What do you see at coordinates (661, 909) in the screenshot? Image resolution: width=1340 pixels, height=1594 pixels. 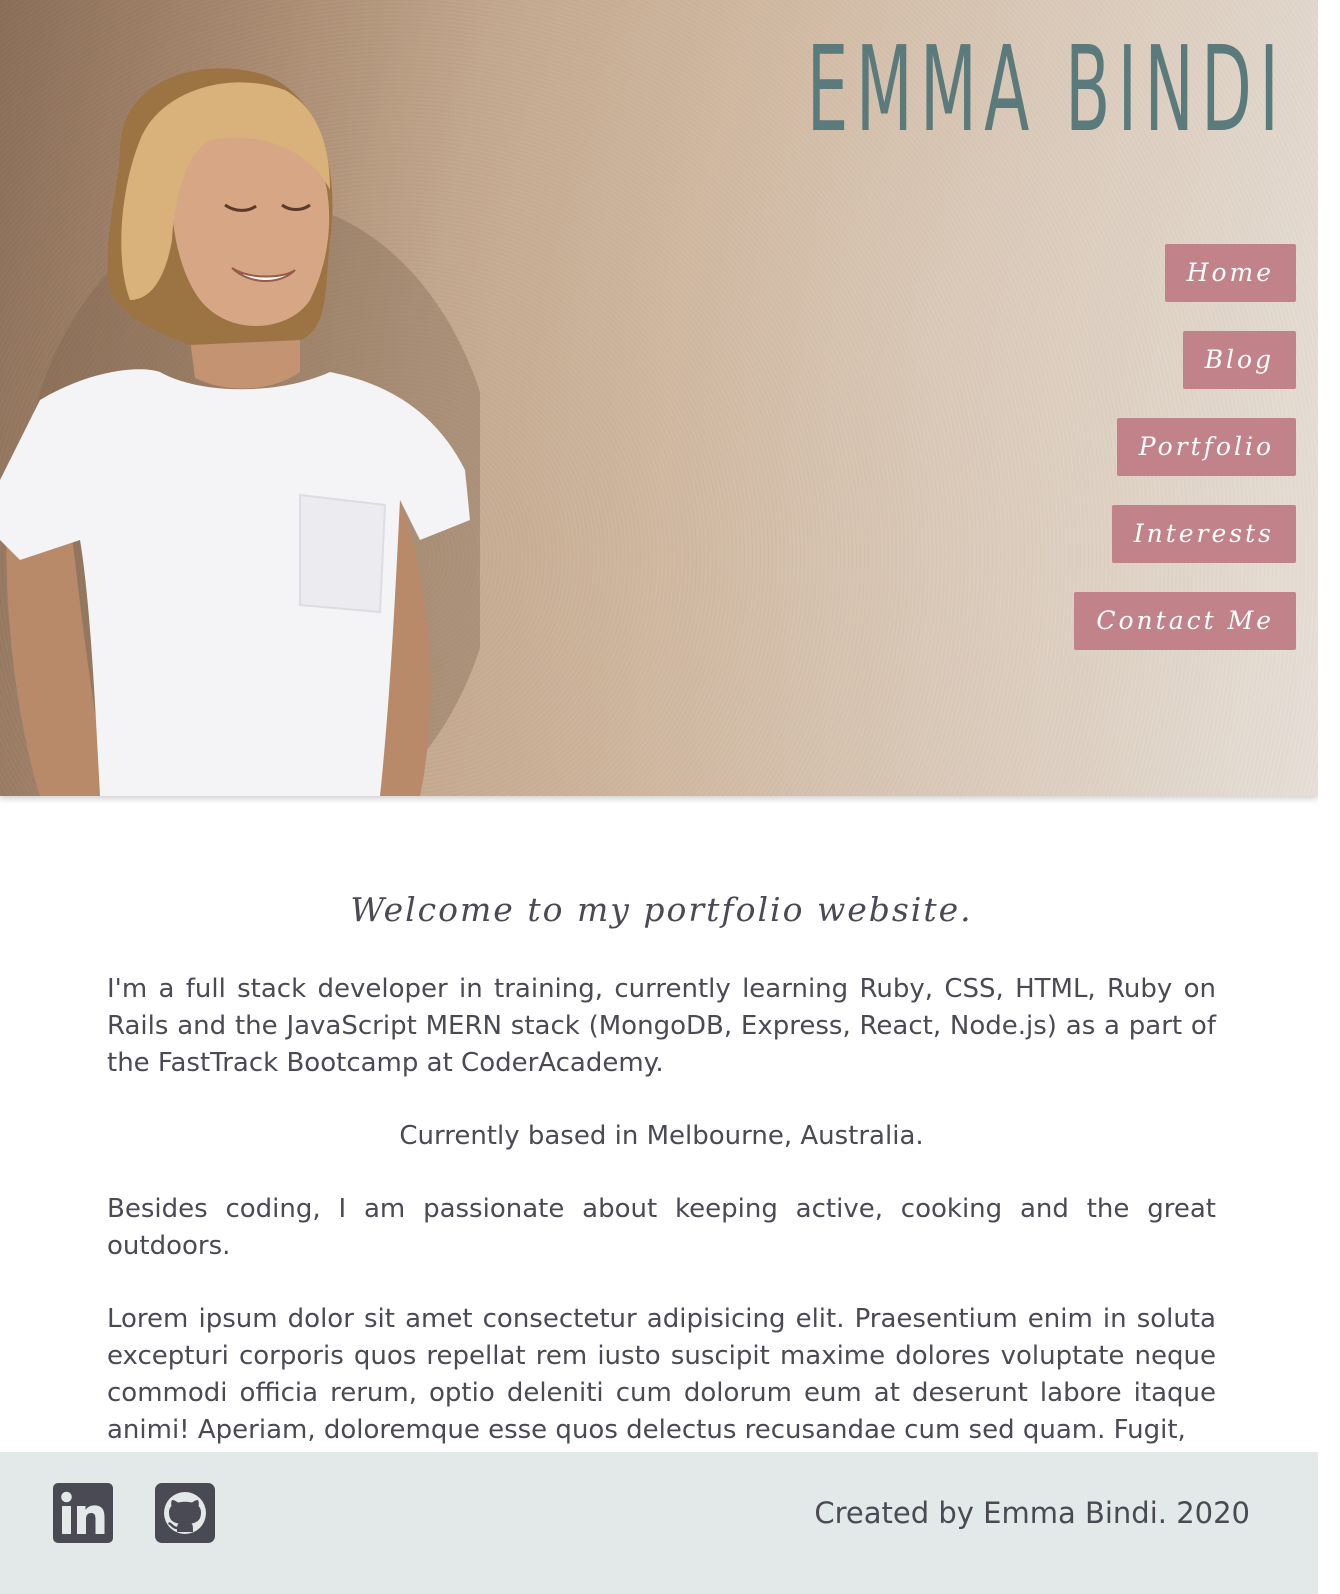 I see `welcome-heading: Welcome to my portfolio website.` at bounding box center [661, 909].